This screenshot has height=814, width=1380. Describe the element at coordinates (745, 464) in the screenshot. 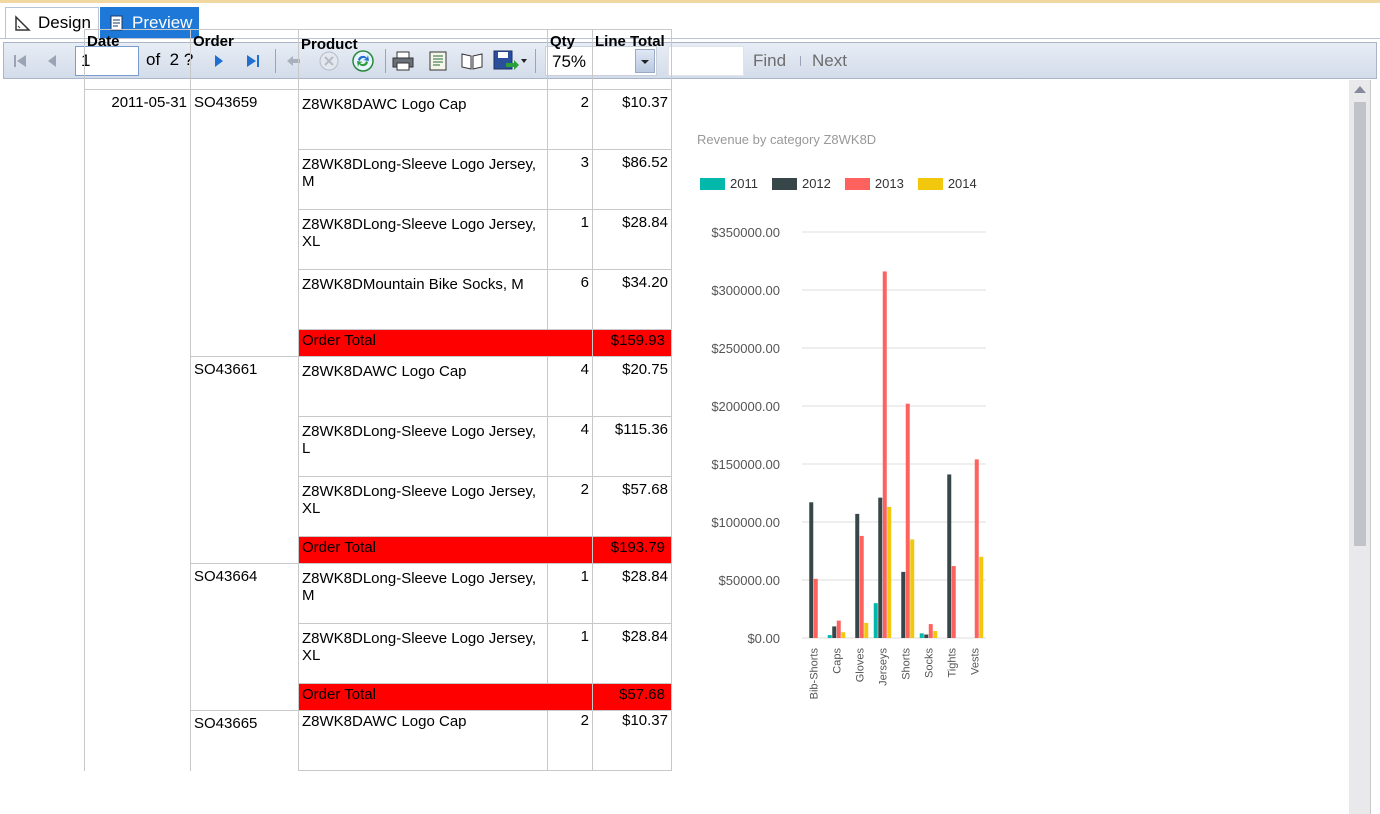

I see `y-tick-label: $150000.00` at that location.